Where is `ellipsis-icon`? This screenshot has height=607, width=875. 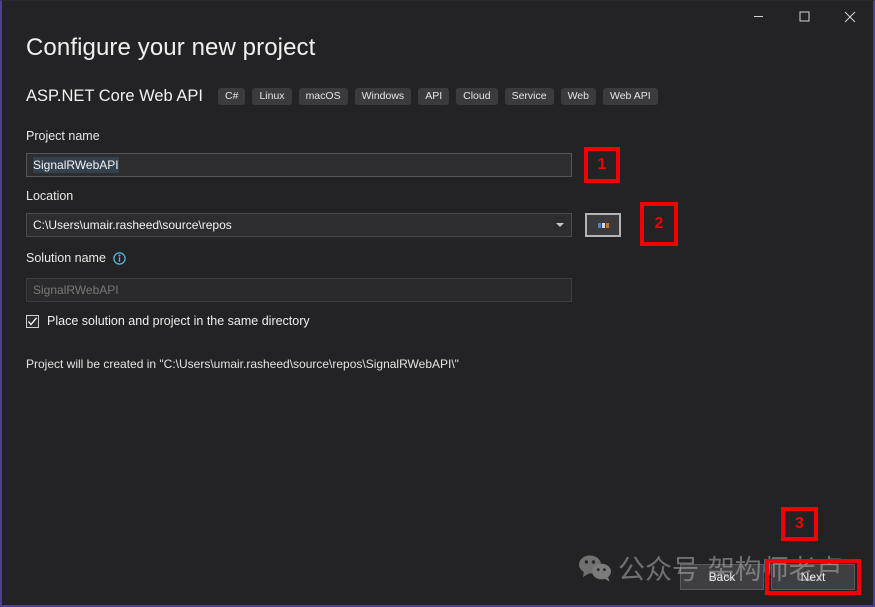 ellipsis-icon is located at coordinates (603, 225).